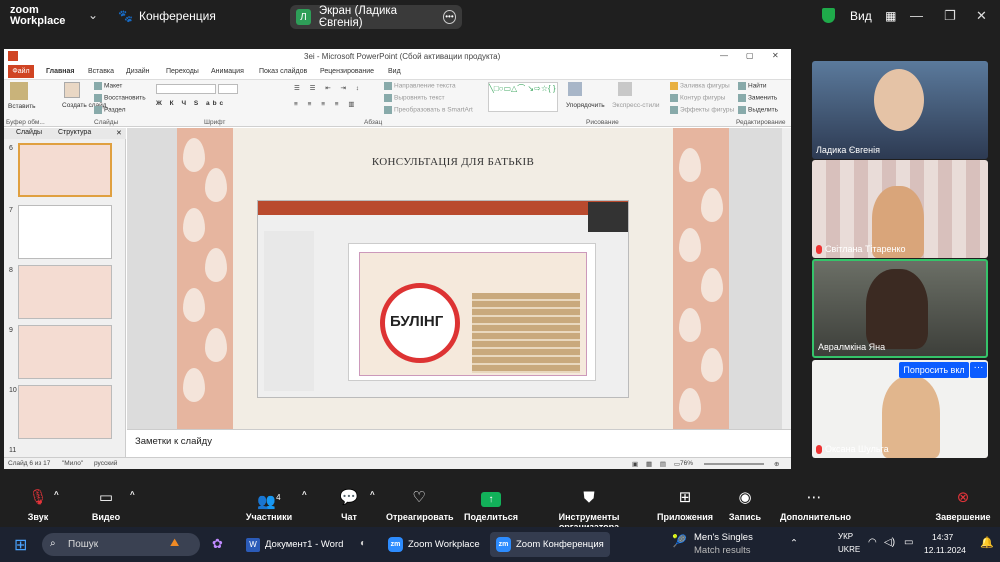 The height and width of the screenshot is (562, 1000). What do you see at coordinates (20, 545) in the screenshot?
I see `windows-start-icon: ⊞` at bounding box center [20, 545].